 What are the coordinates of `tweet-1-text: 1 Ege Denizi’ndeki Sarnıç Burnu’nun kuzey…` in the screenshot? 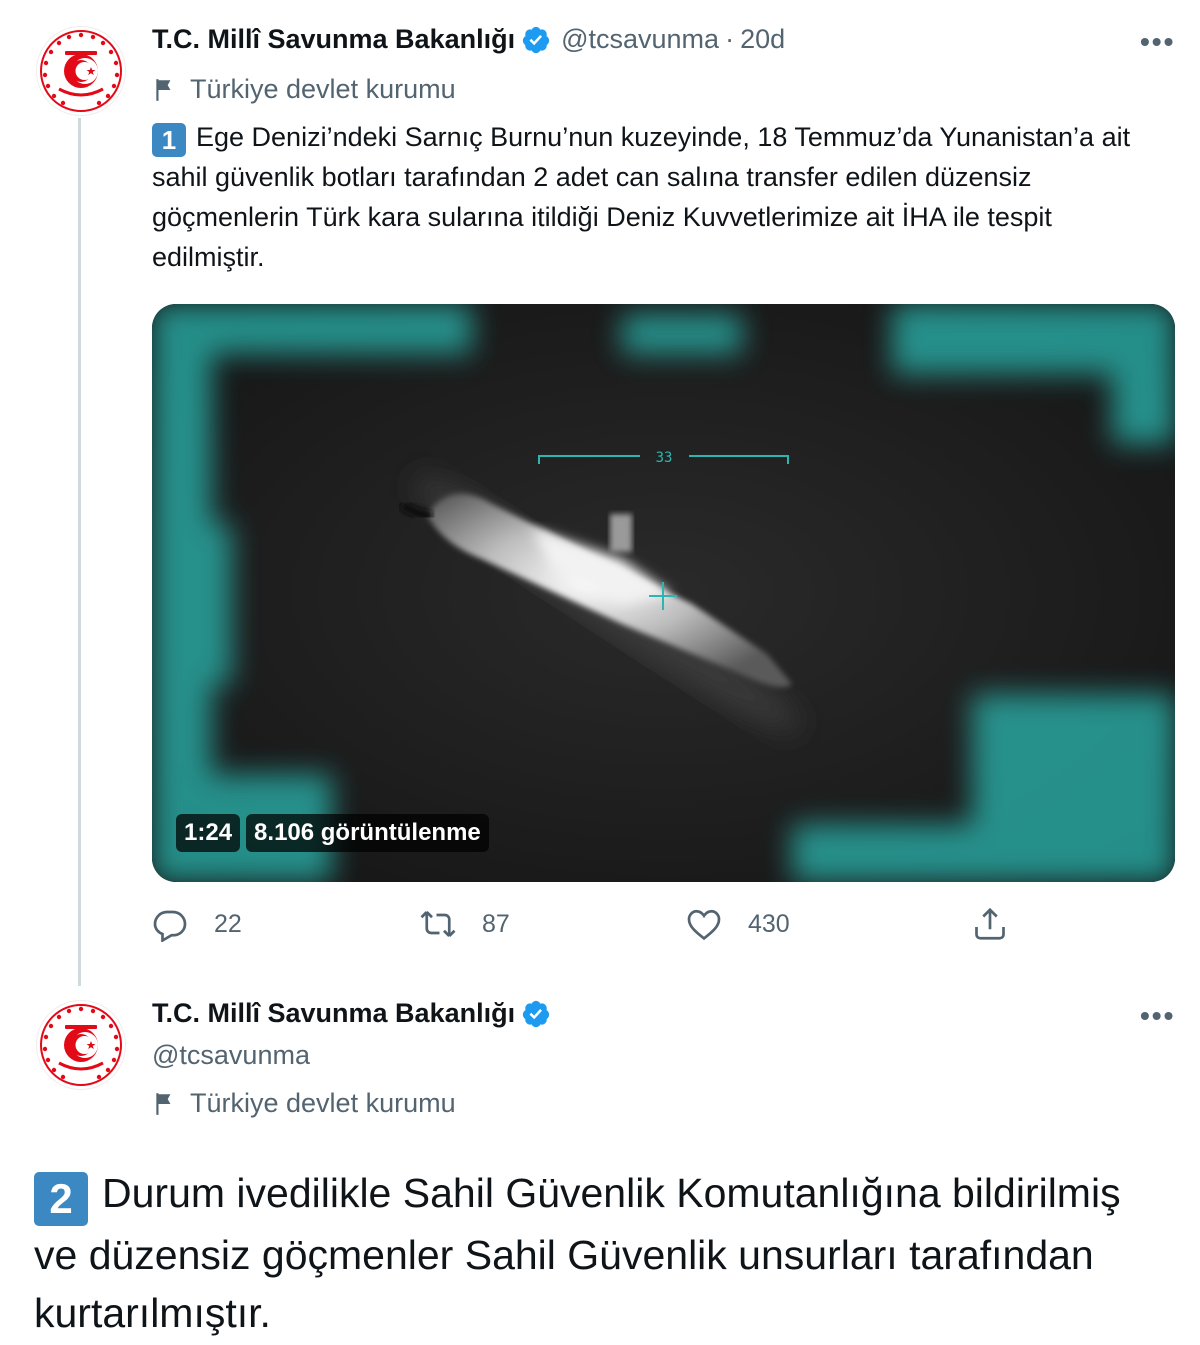 It's located at (657, 197).